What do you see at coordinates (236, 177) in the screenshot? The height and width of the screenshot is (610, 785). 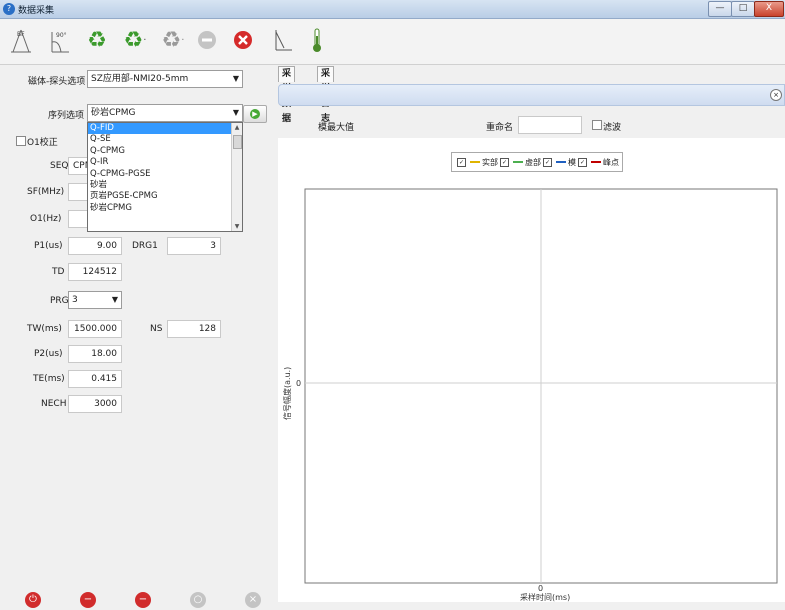 I see `dropdown-scrollbar: ▲ ▼` at bounding box center [236, 177].